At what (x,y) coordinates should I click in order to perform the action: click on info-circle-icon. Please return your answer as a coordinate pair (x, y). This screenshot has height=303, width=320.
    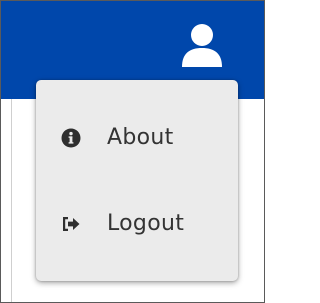
    Looking at the image, I should click on (71, 138).